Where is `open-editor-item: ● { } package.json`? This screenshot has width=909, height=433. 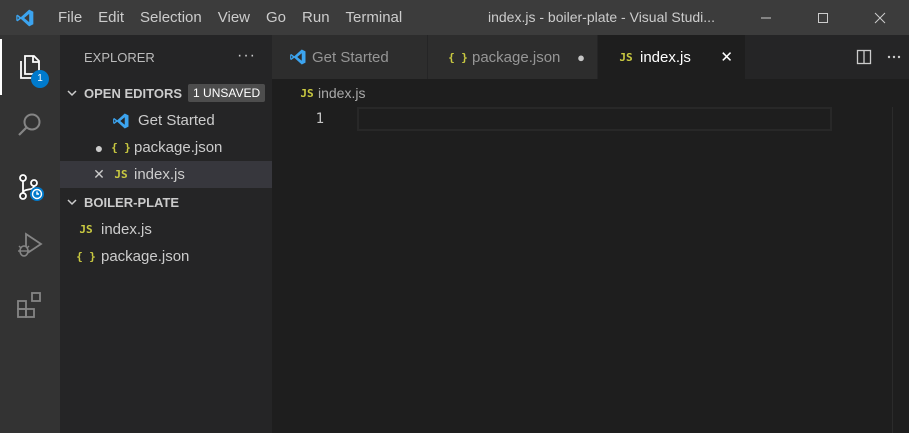 open-editor-item: ● { } package.json is located at coordinates (166, 147).